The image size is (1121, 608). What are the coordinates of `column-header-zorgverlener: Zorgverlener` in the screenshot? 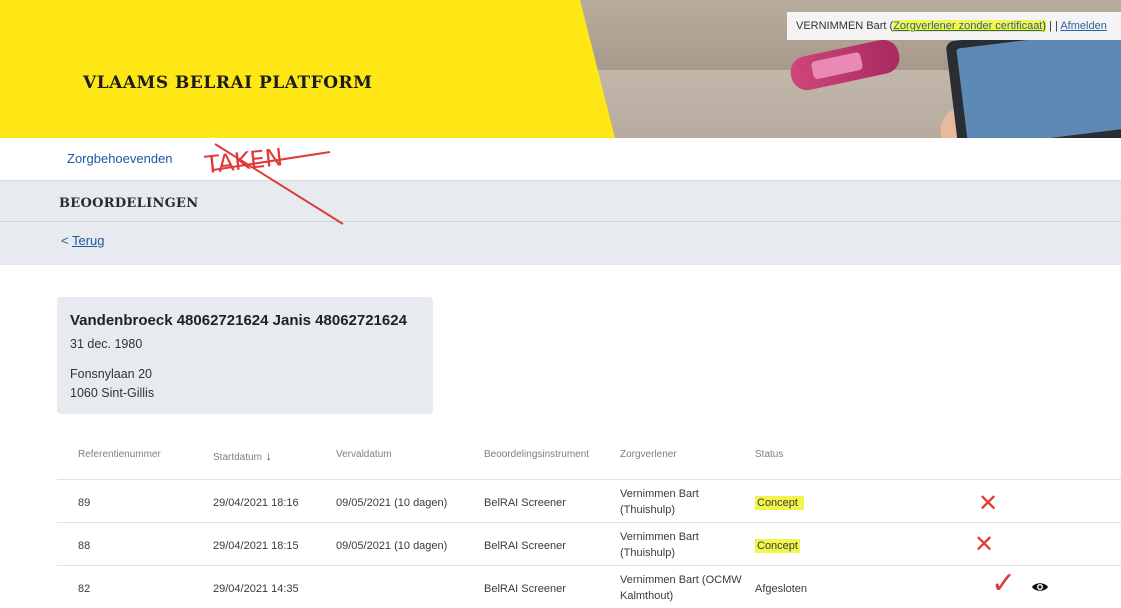 It's located at (648, 454).